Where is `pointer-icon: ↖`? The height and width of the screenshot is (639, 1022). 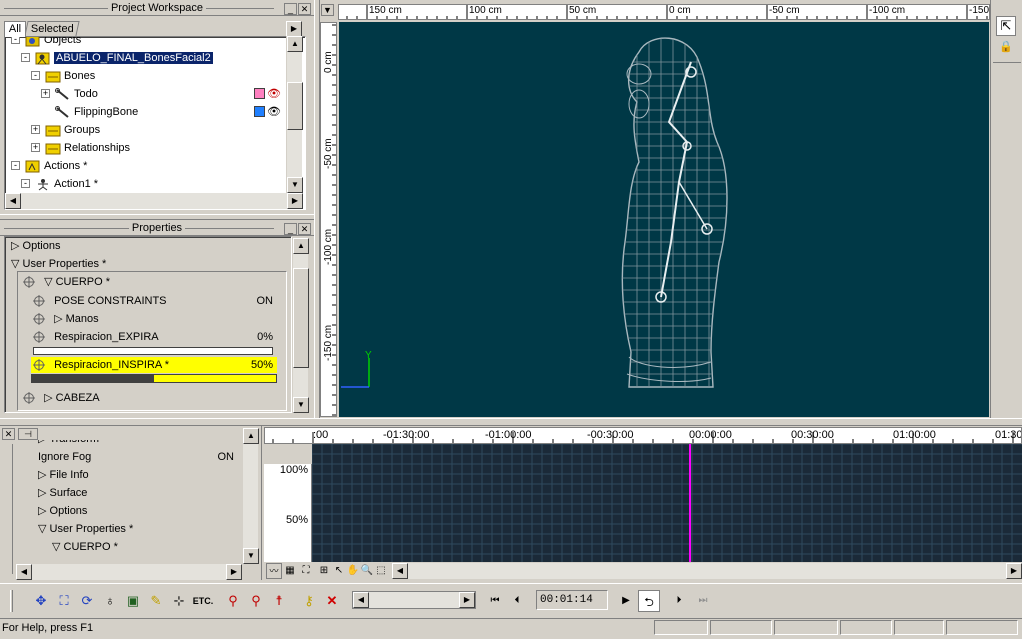
pointer-icon: ↖ is located at coordinates (339, 571).